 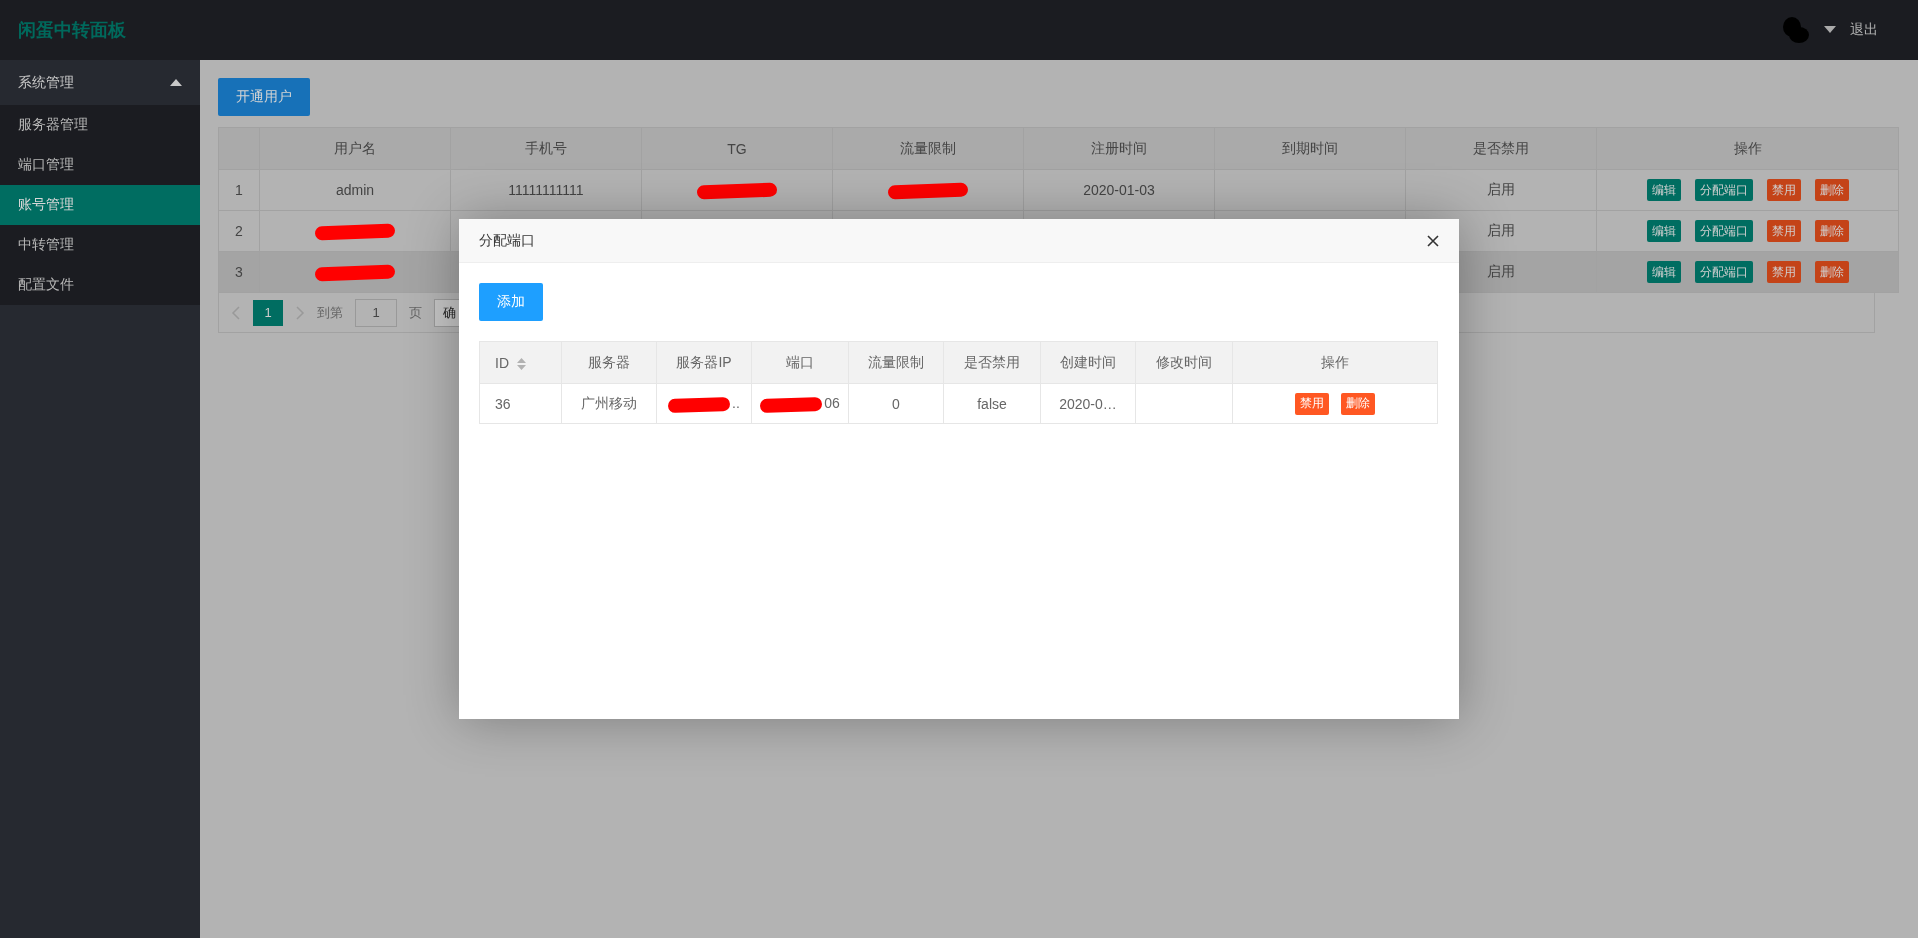 What do you see at coordinates (264, 97) in the screenshot?
I see `open-user-button: 开通用户` at bounding box center [264, 97].